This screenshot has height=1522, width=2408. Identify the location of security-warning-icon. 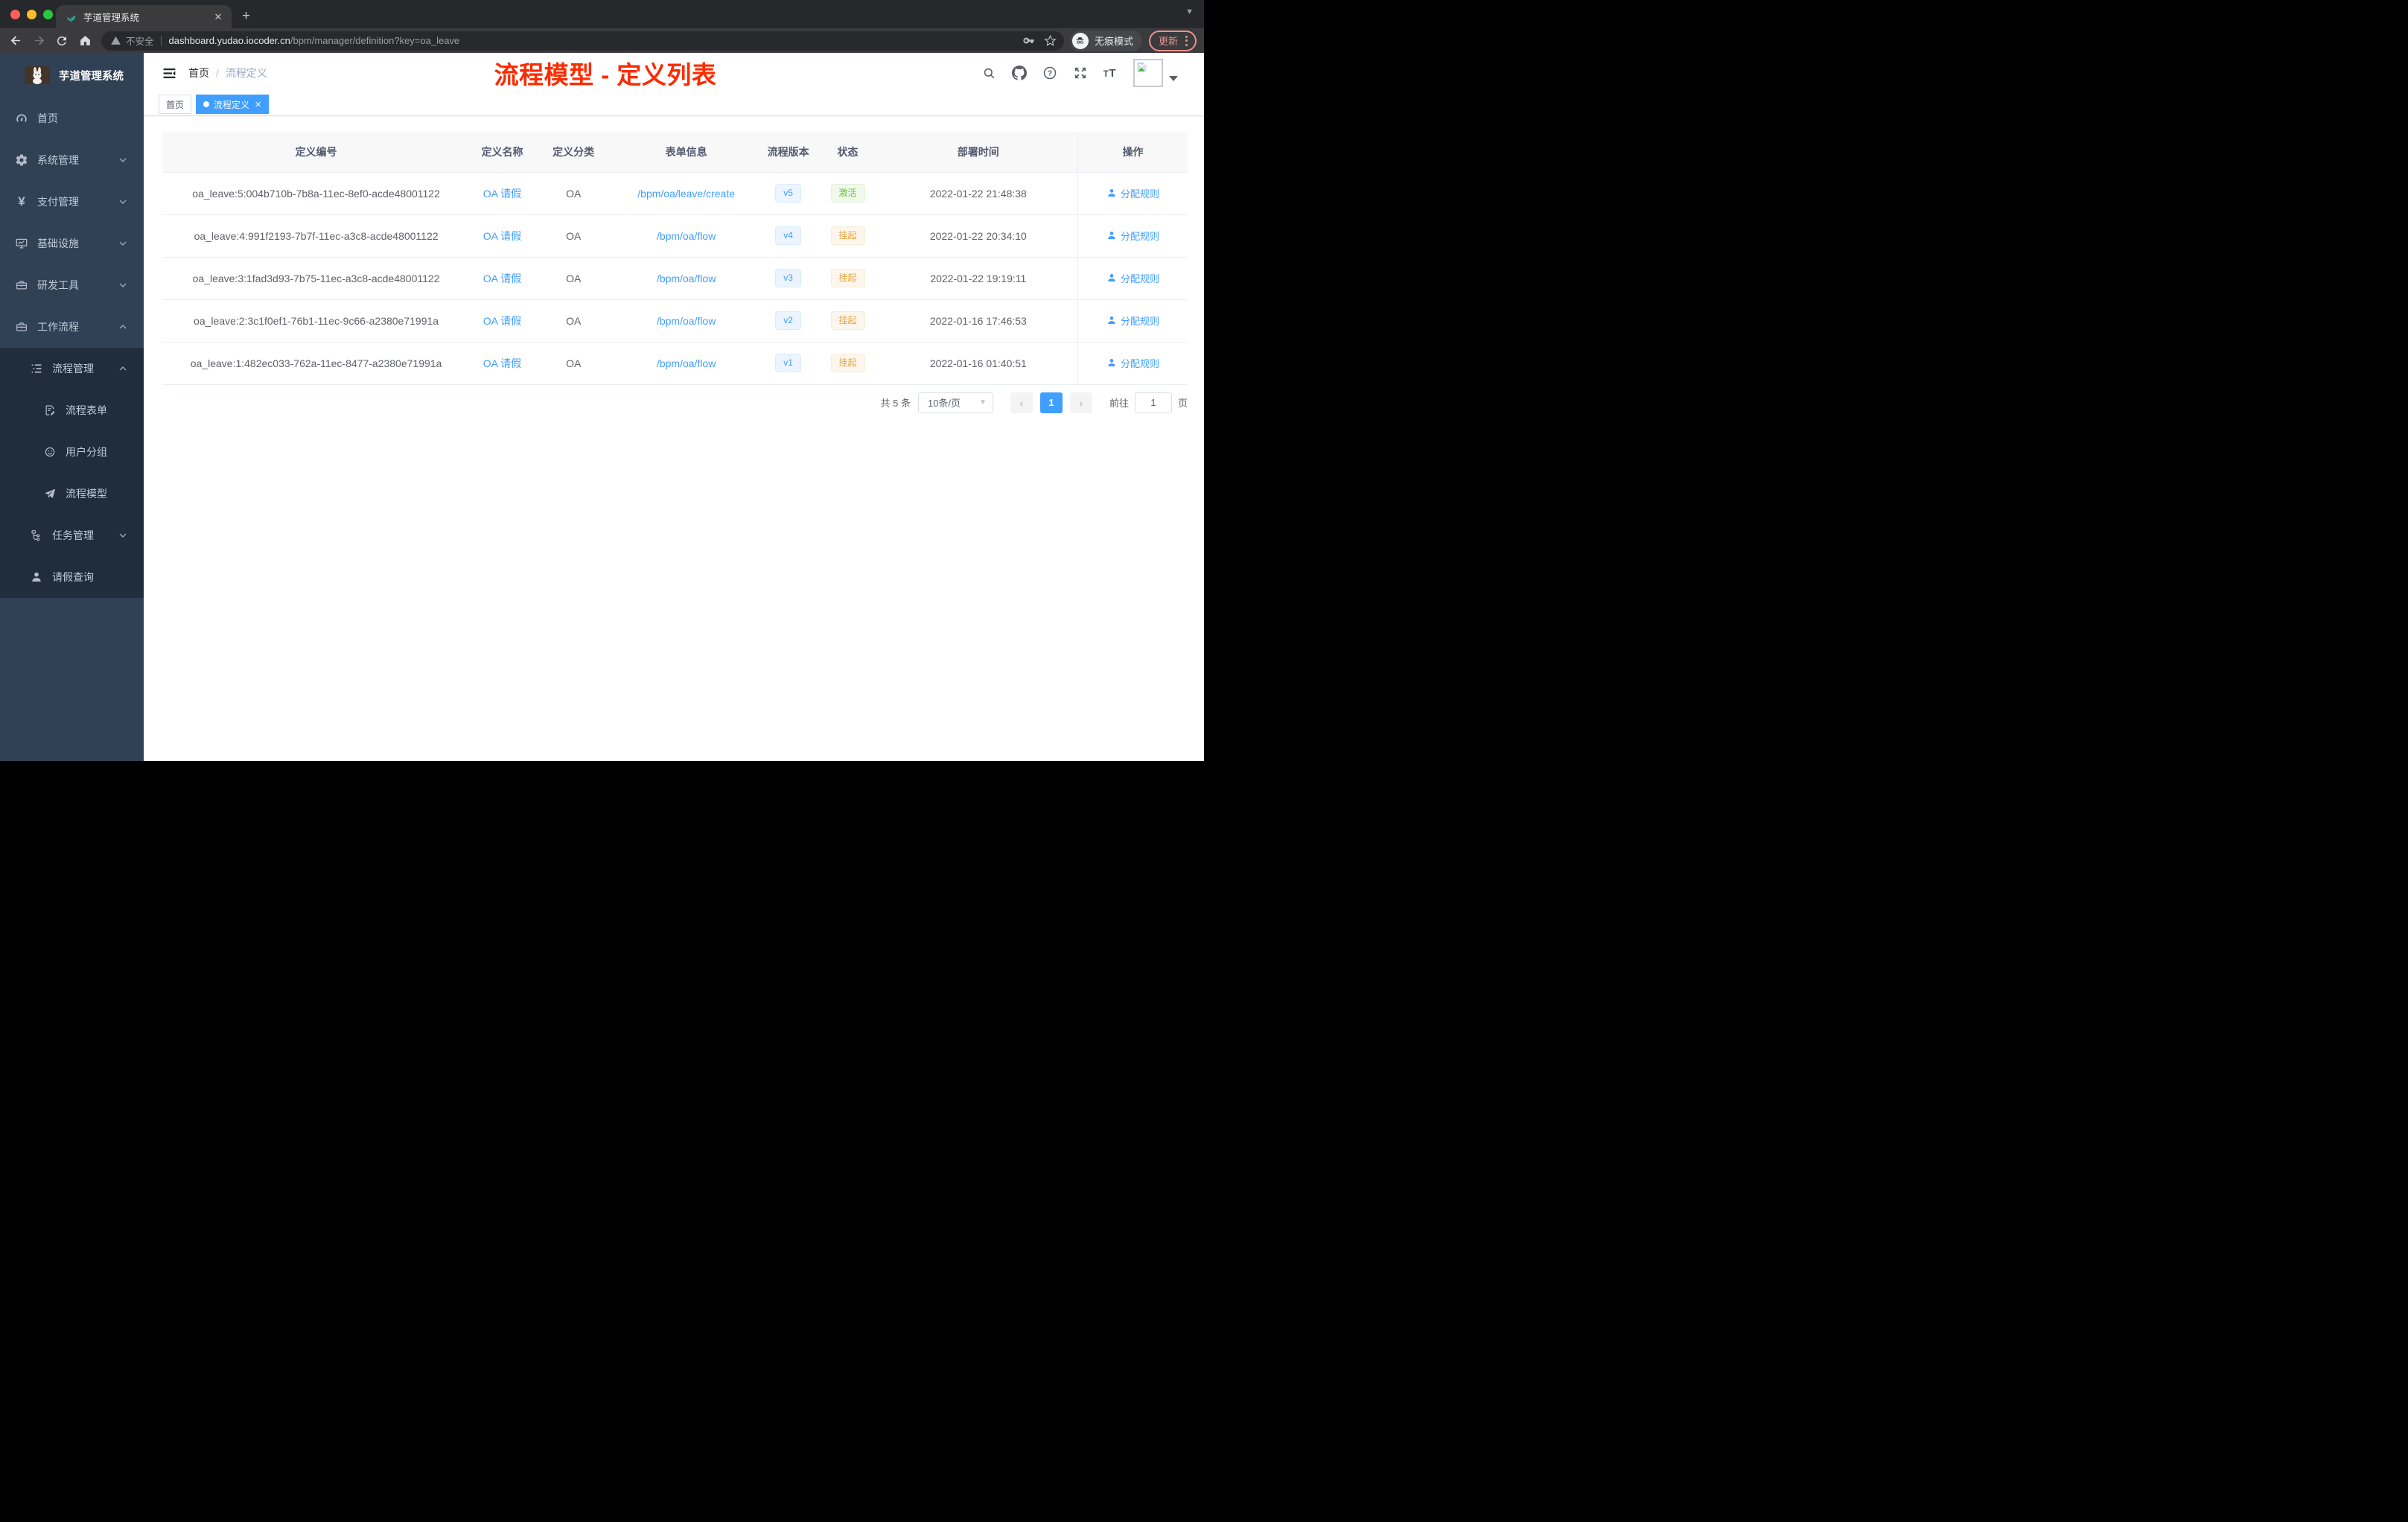
(115, 40).